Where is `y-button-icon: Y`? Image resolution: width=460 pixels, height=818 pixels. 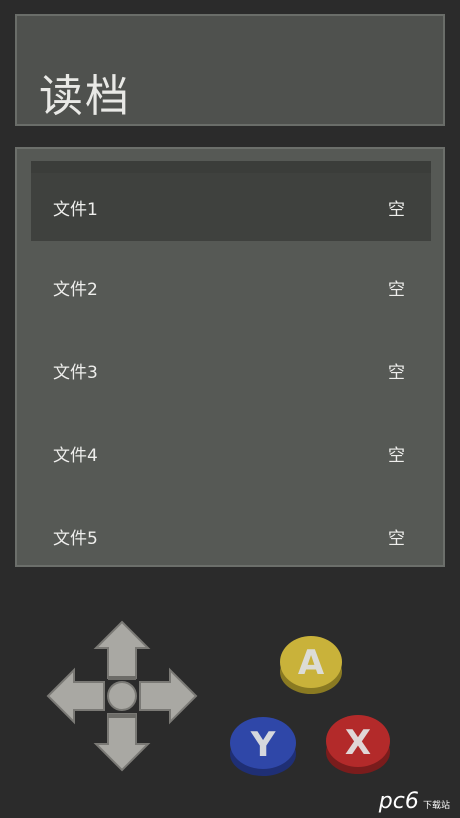 y-button-icon: Y is located at coordinates (263, 746).